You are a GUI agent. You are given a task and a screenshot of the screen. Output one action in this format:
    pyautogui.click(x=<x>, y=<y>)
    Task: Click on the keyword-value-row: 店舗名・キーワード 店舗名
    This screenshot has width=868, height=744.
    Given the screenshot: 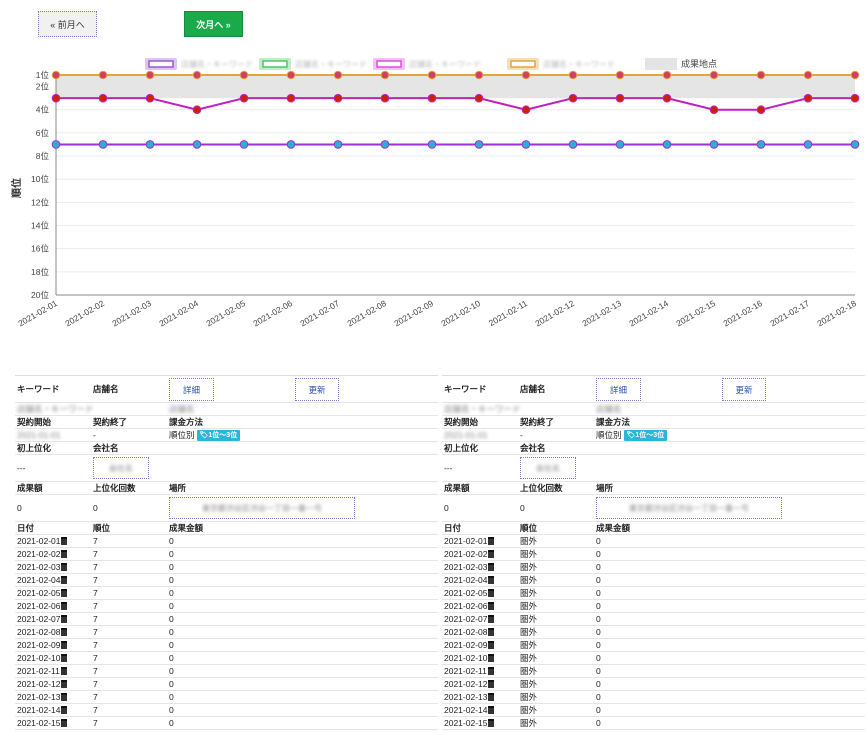 What is the action you would take?
    pyautogui.click(x=653, y=409)
    